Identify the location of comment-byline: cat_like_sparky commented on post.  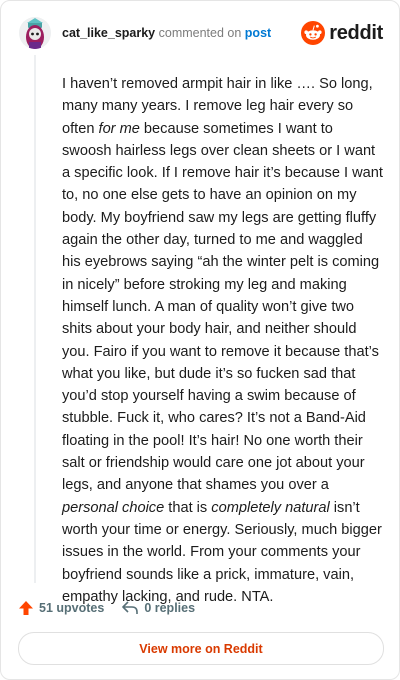
(166, 33).